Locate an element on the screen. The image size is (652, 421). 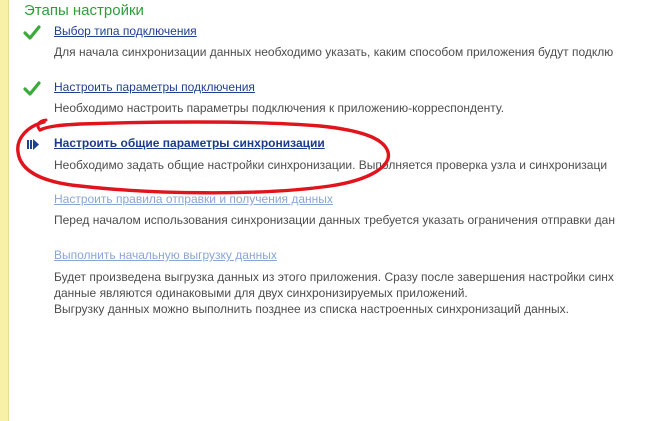
step-link-connection-type: Выбор типа подключения is located at coordinates (125, 31).